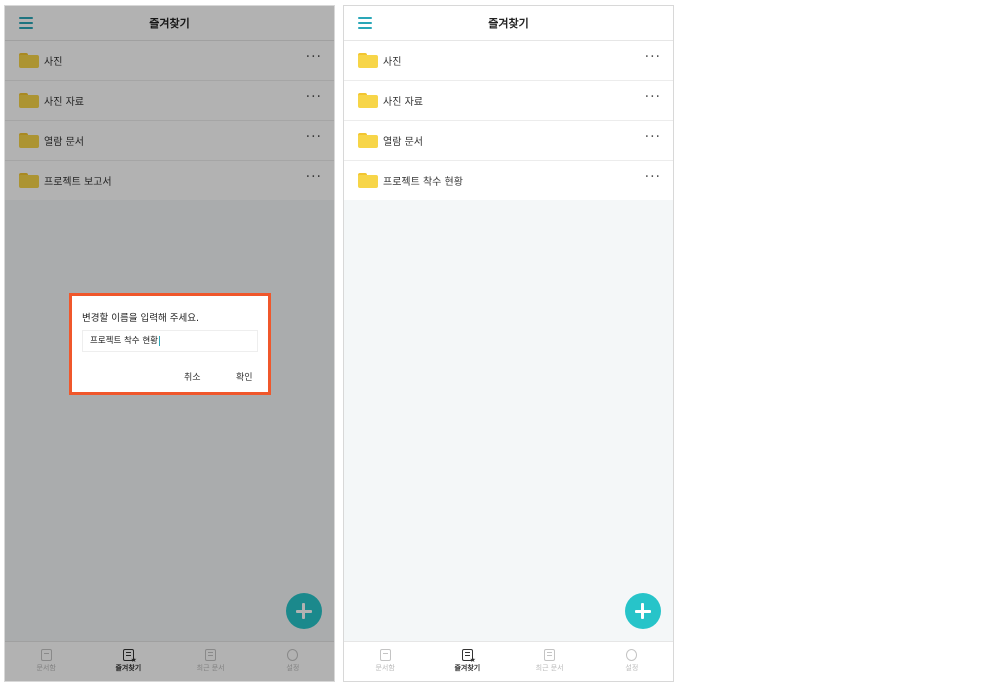 The width and height of the screenshot is (1004, 684). What do you see at coordinates (508, 141) in the screenshot?
I see `folder-item: 열람 문서 ···` at bounding box center [508, 141].